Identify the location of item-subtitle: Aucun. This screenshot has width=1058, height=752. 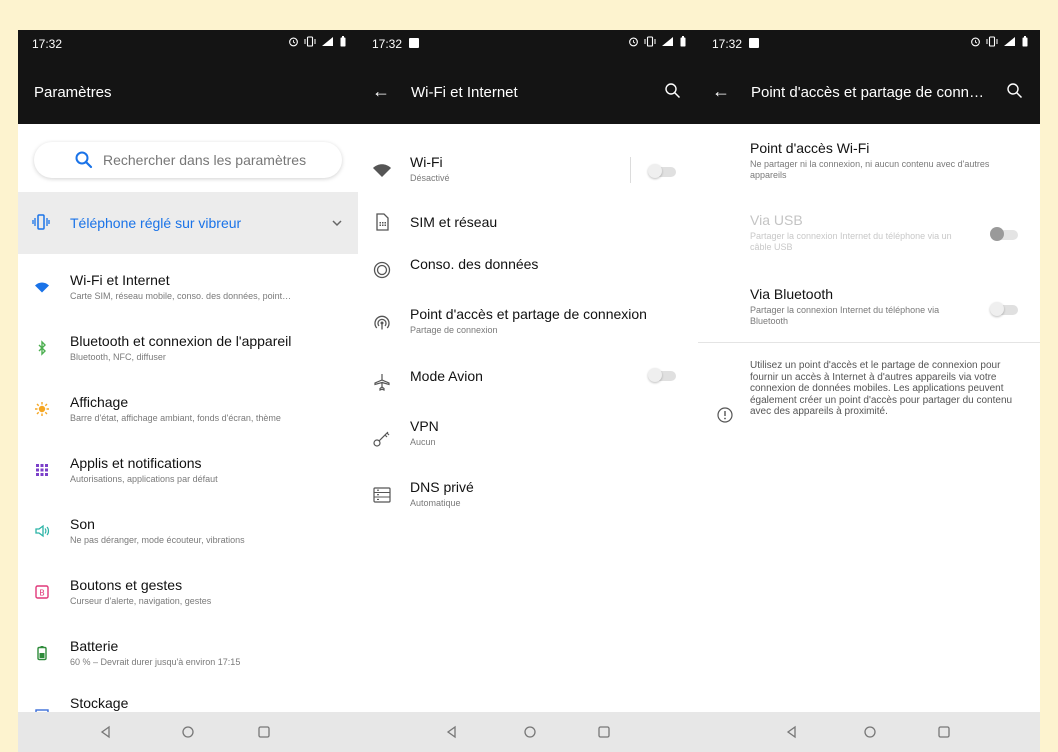
(423, 442).